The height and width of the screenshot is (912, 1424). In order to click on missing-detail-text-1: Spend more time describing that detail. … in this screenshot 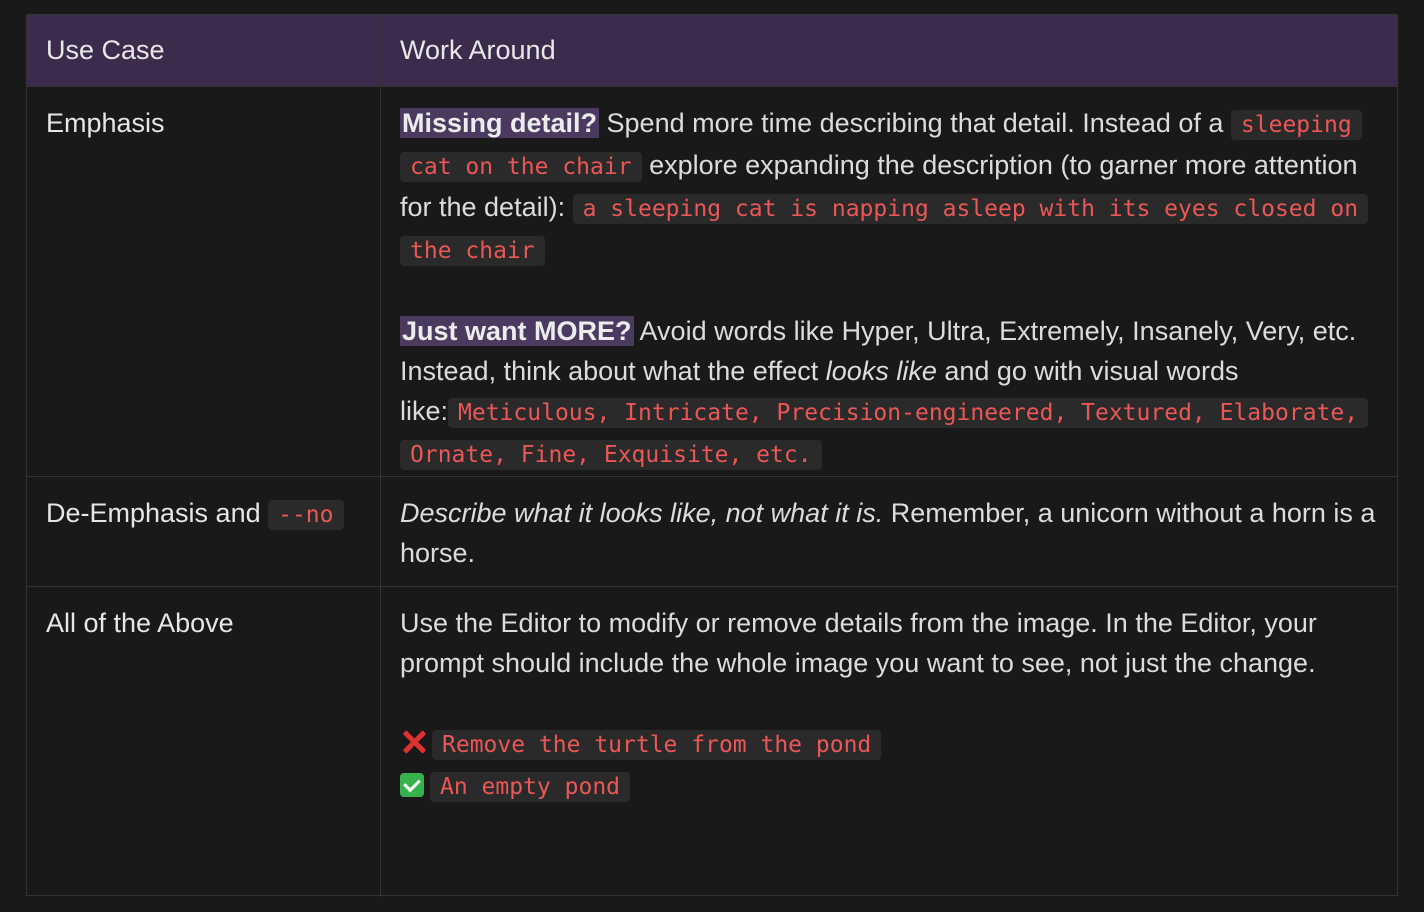, I will do `click(915, 123)`.